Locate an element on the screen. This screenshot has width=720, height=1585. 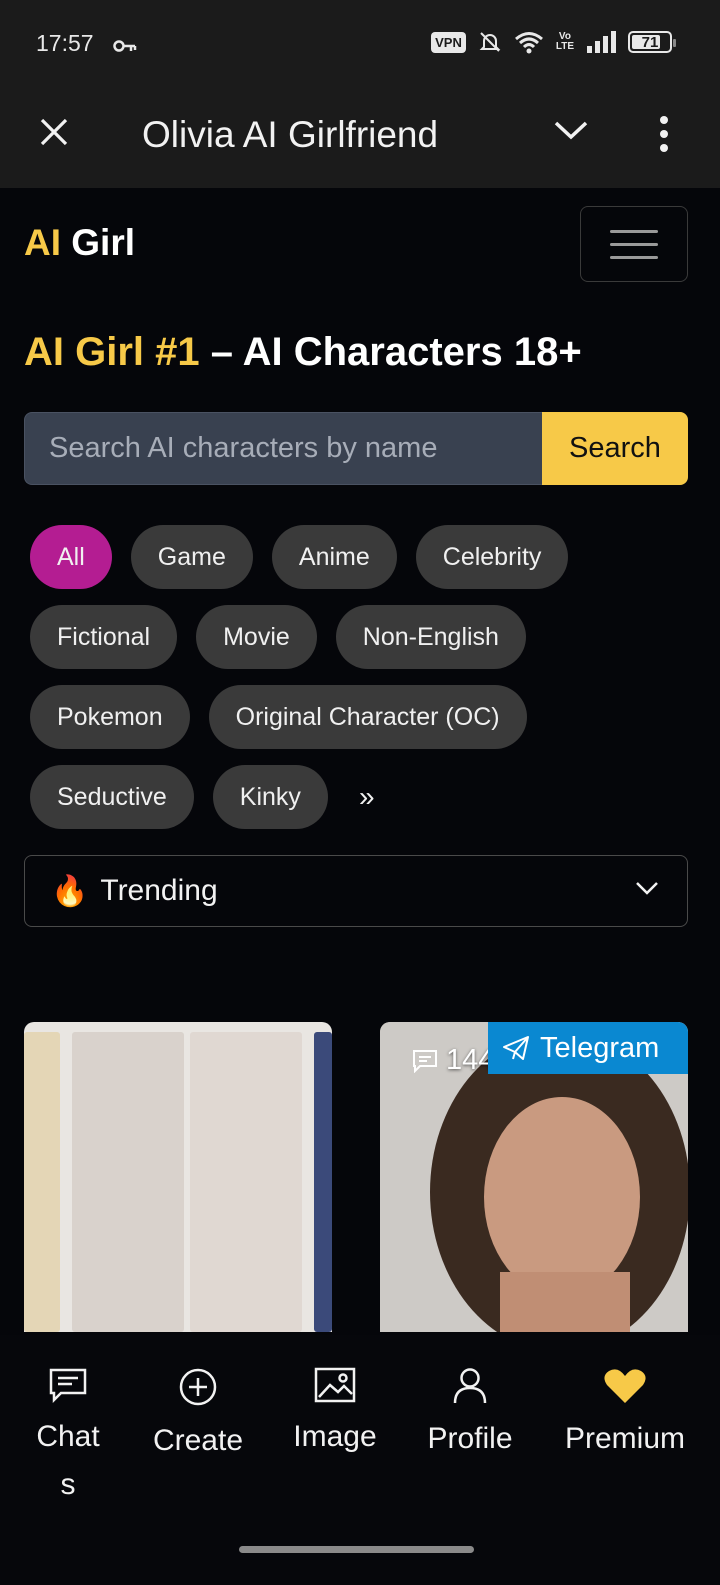
more-vert-icon is located at coordinates (664, 134).